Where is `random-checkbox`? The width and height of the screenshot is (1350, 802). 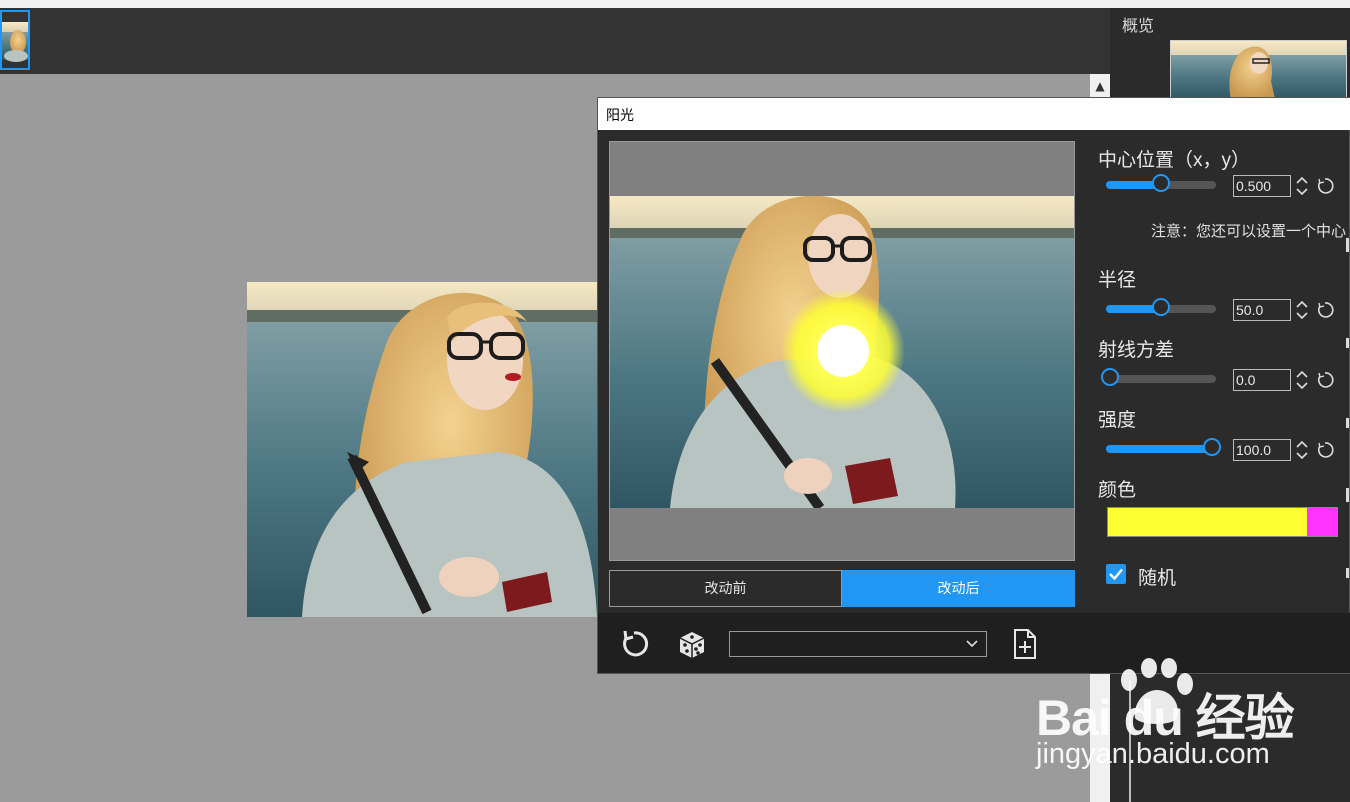
random-checkbox is located at coordinates (1116, 574).